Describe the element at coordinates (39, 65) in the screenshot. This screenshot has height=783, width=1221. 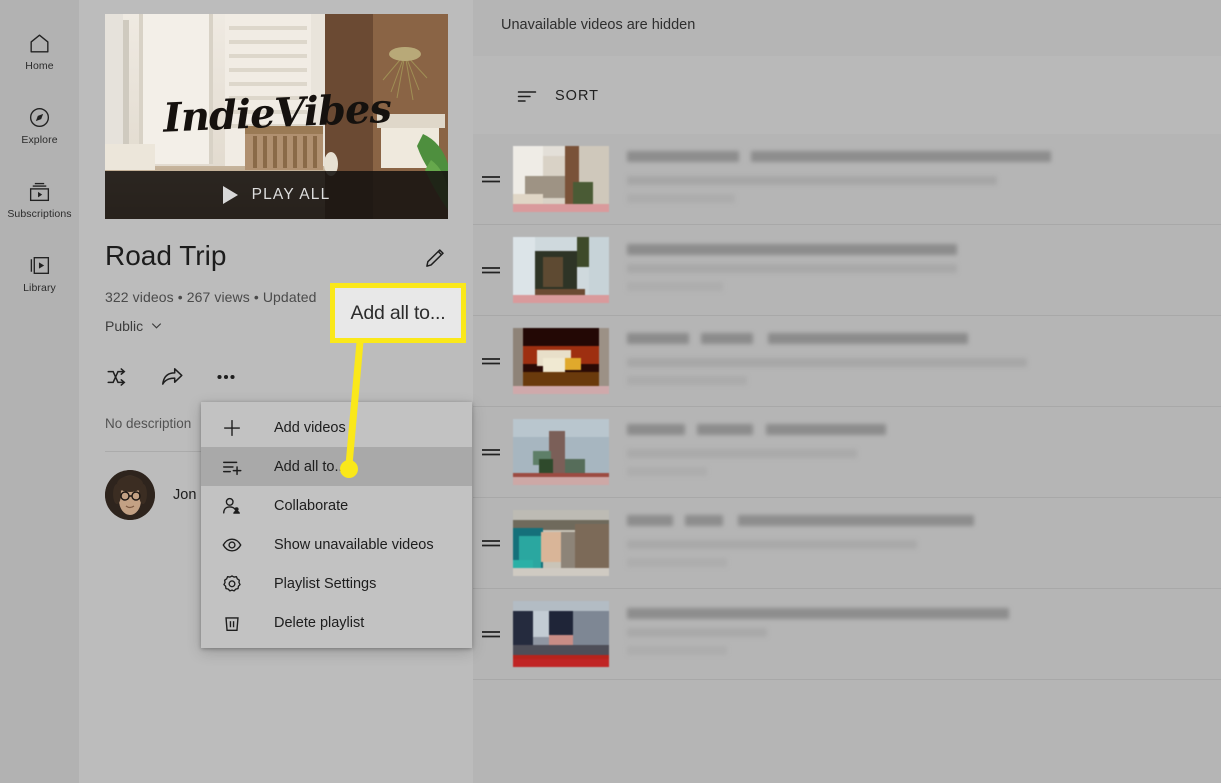
I see `sidebar-label-home: Home` at that location.